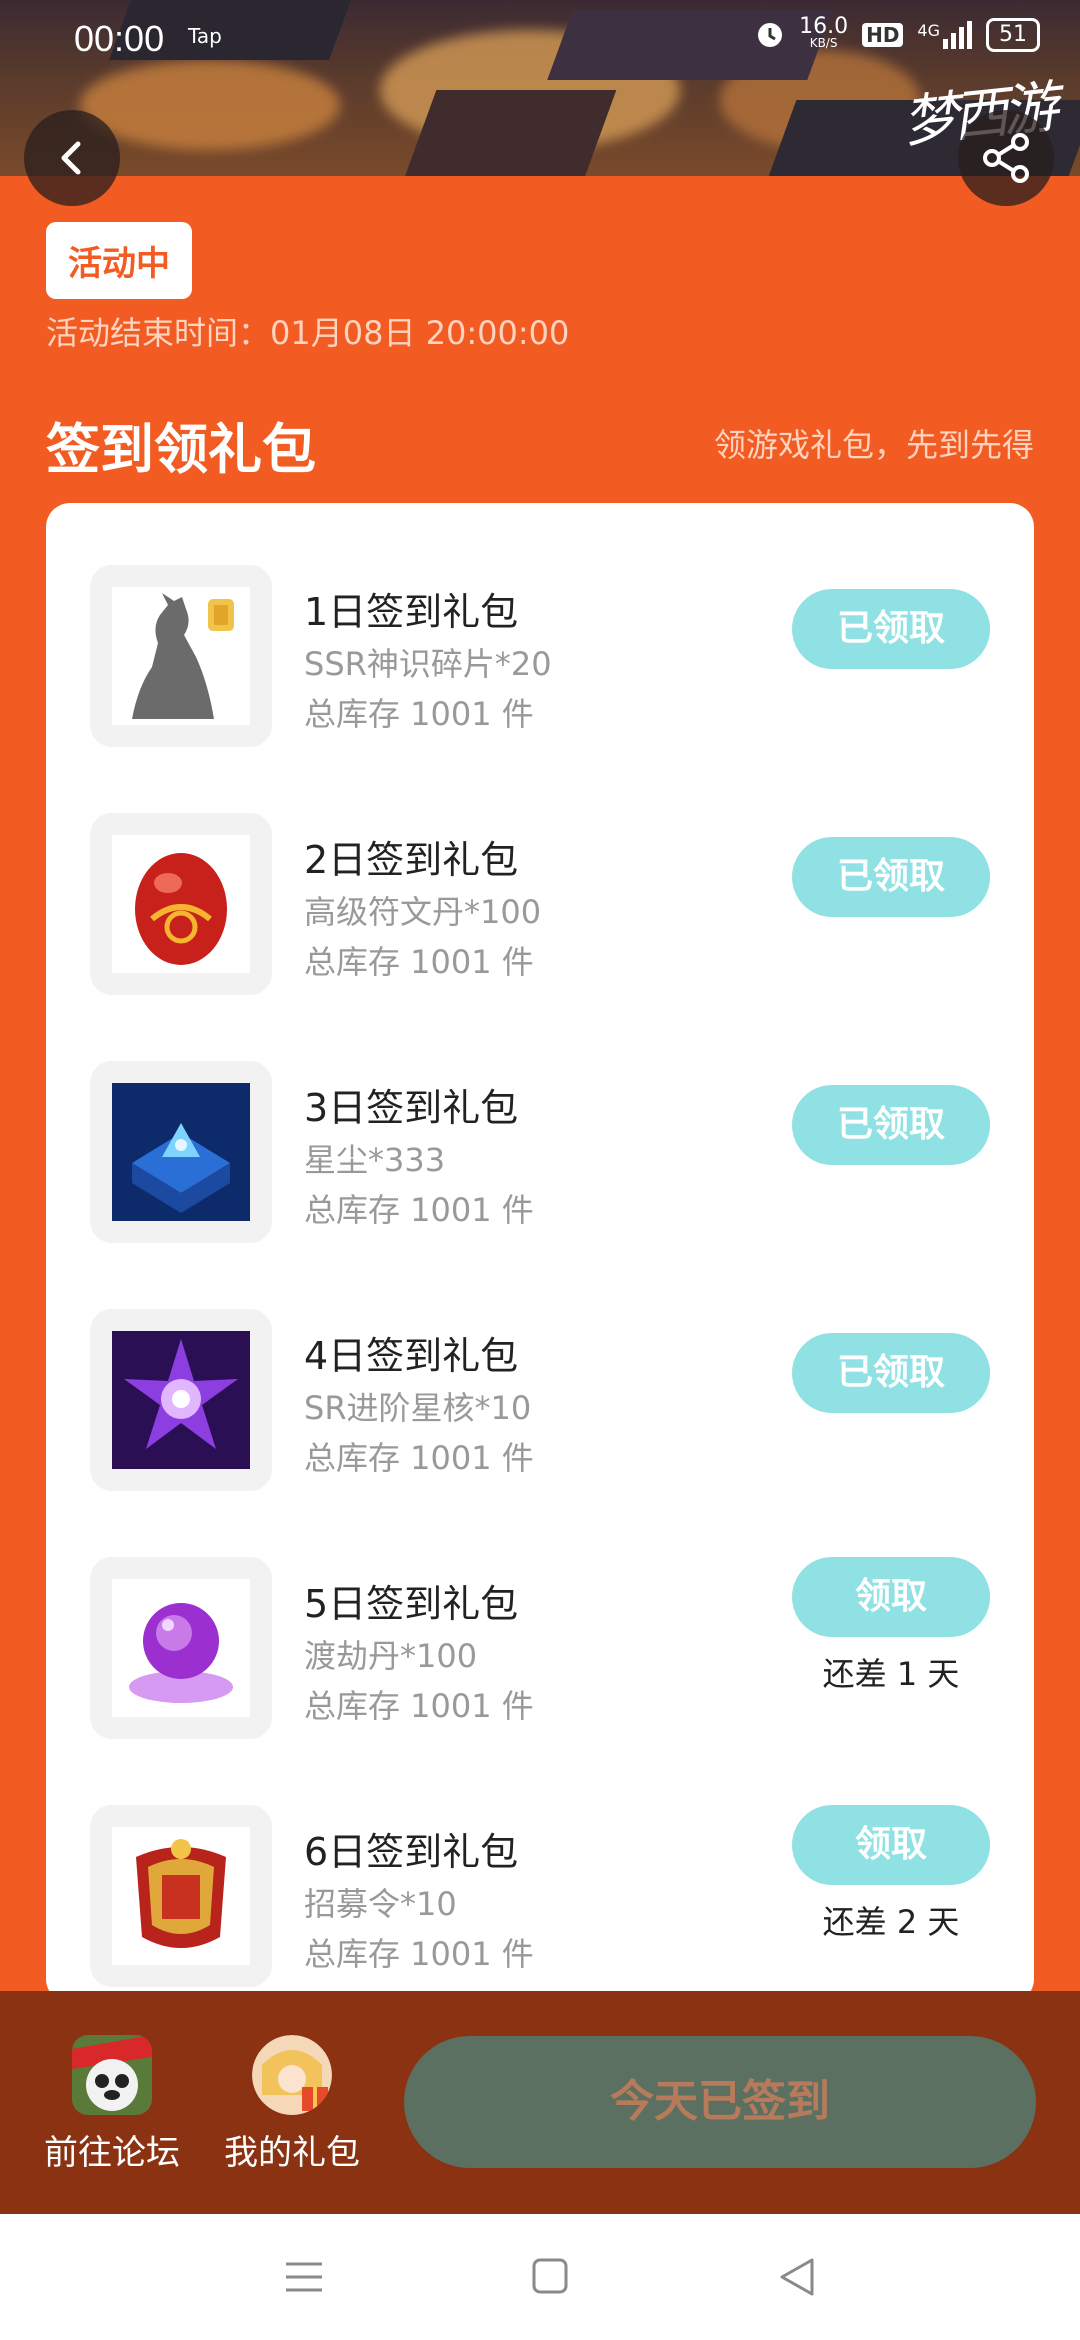 This screenshot has width=1080, height=2340. Describe the element at coordinates (540, 1153) in the screenshot. I see `gift-row: 3日签到礼包 星尘*333 总库存 1001 件 已领取` at that location.